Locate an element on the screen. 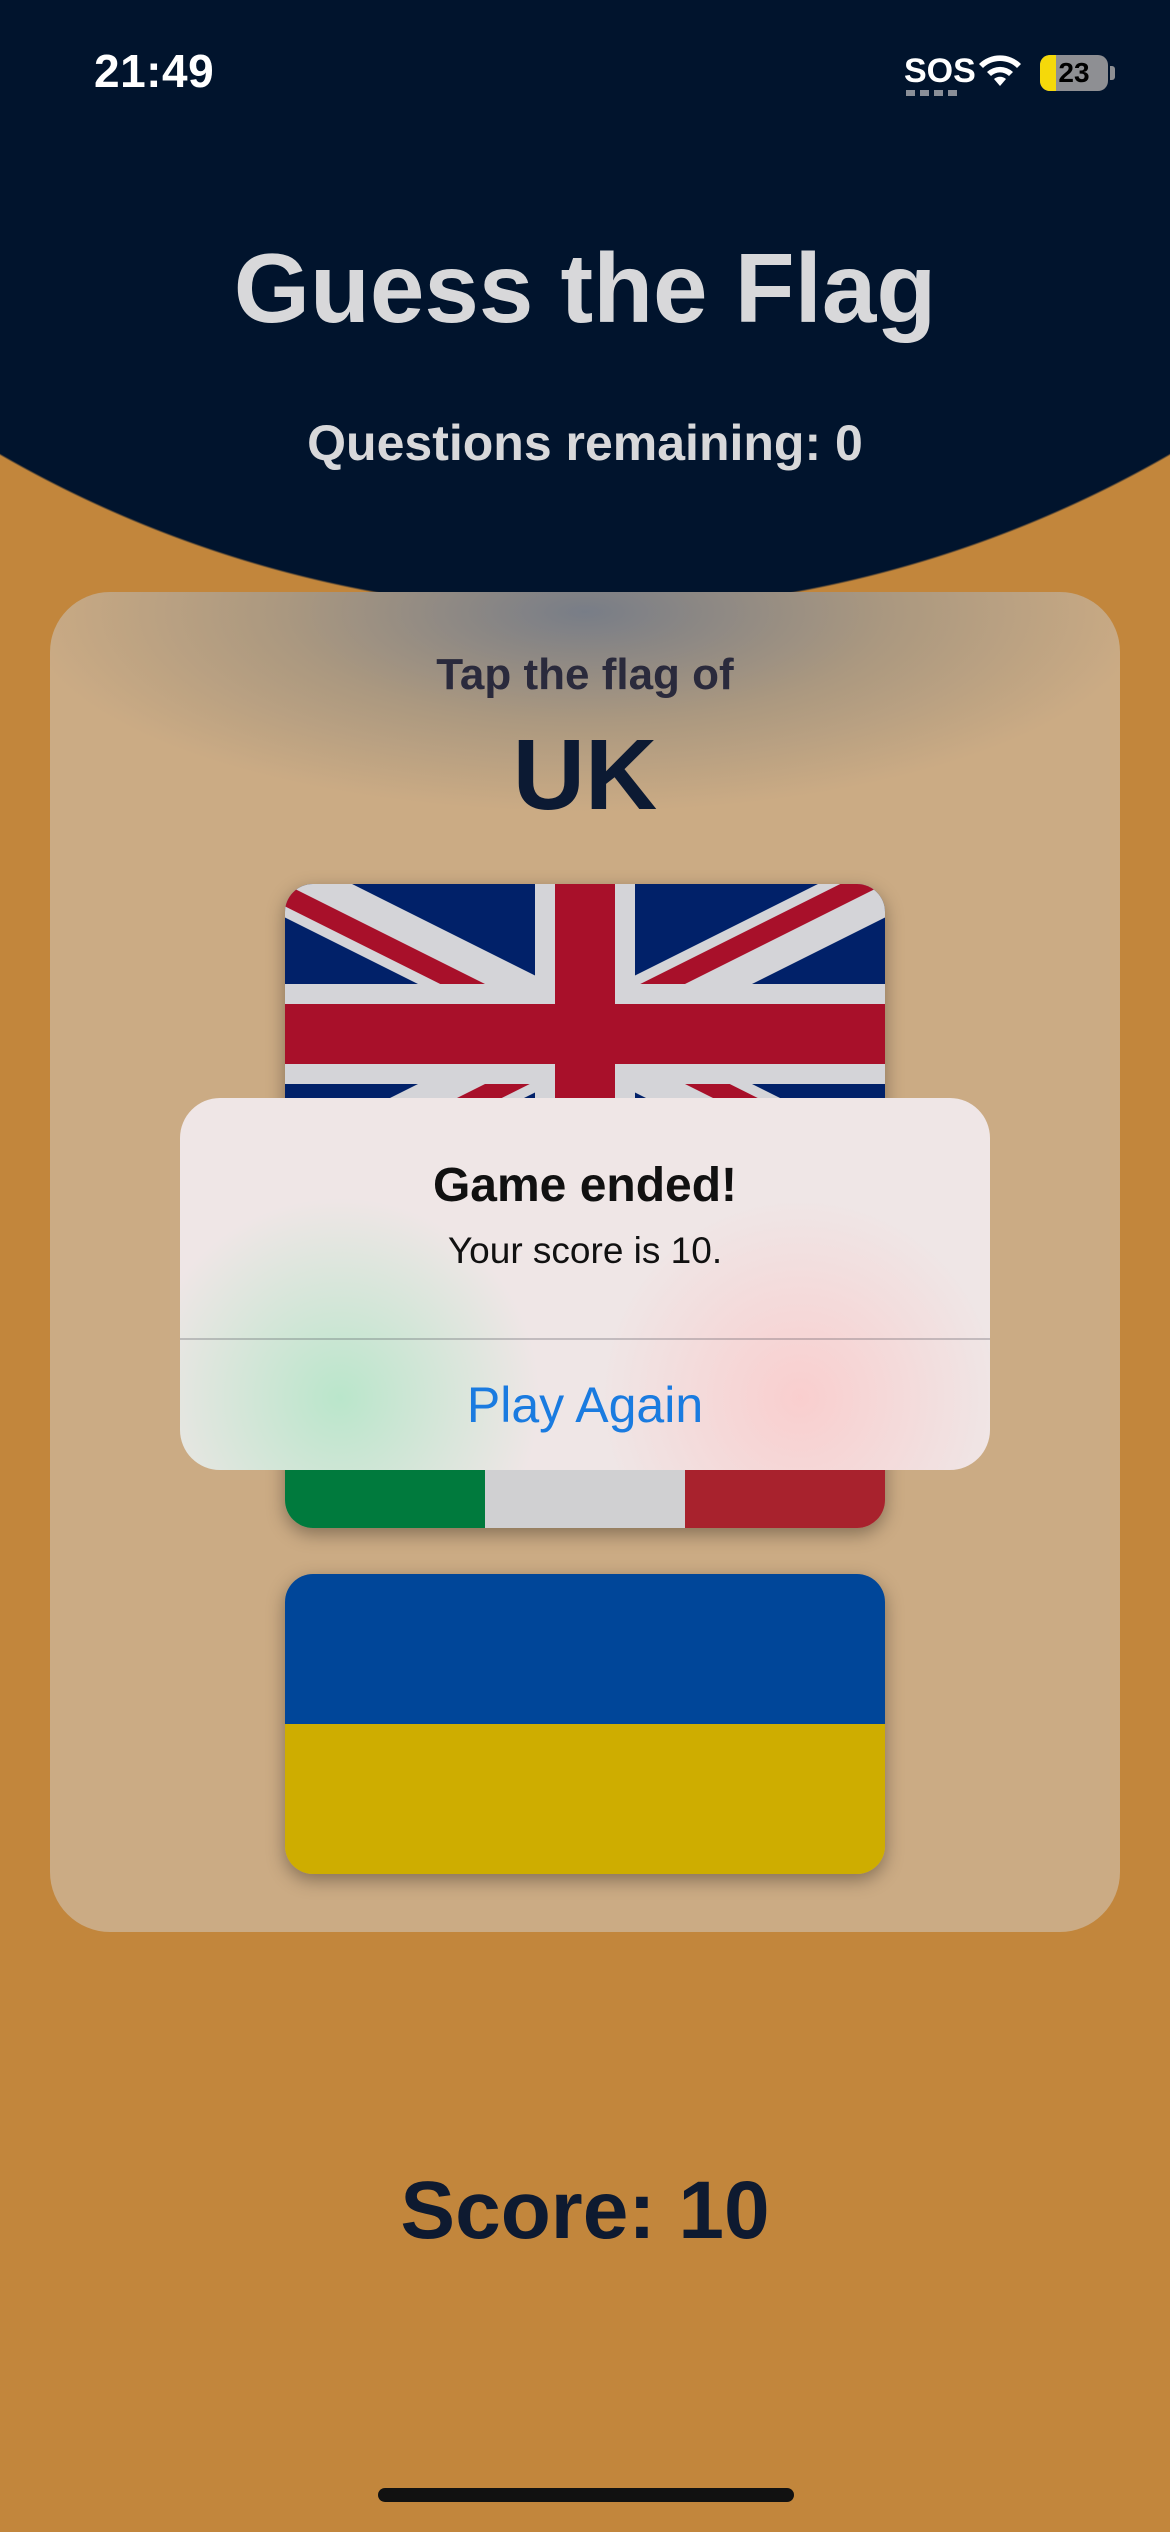 The image size is (1170, 2532). flag-button-ukraine is located at coordinates (585, 1724).